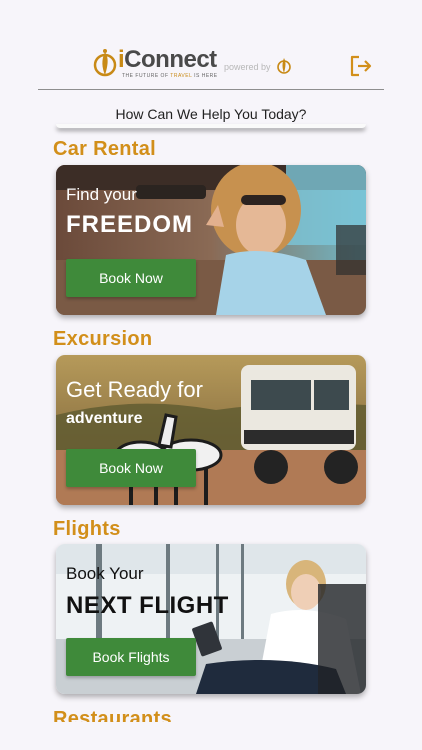 This screenshot has height=750, width=422. What do you see at coordinates (104, 418) in the screenshot?
I see `excursion-headline: adventure` at bounding box center [104, 418].